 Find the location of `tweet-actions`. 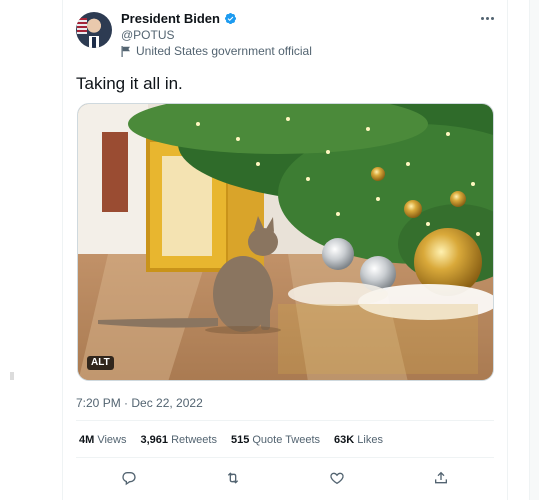

tweet-actions is located at coordinates (288, 478).